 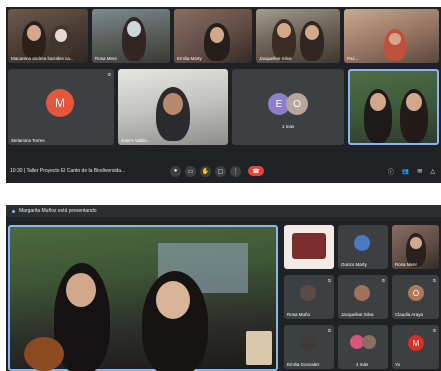 I want to click on participant-tile-self: M ⦸ Yo, so click(x=415, y=347).